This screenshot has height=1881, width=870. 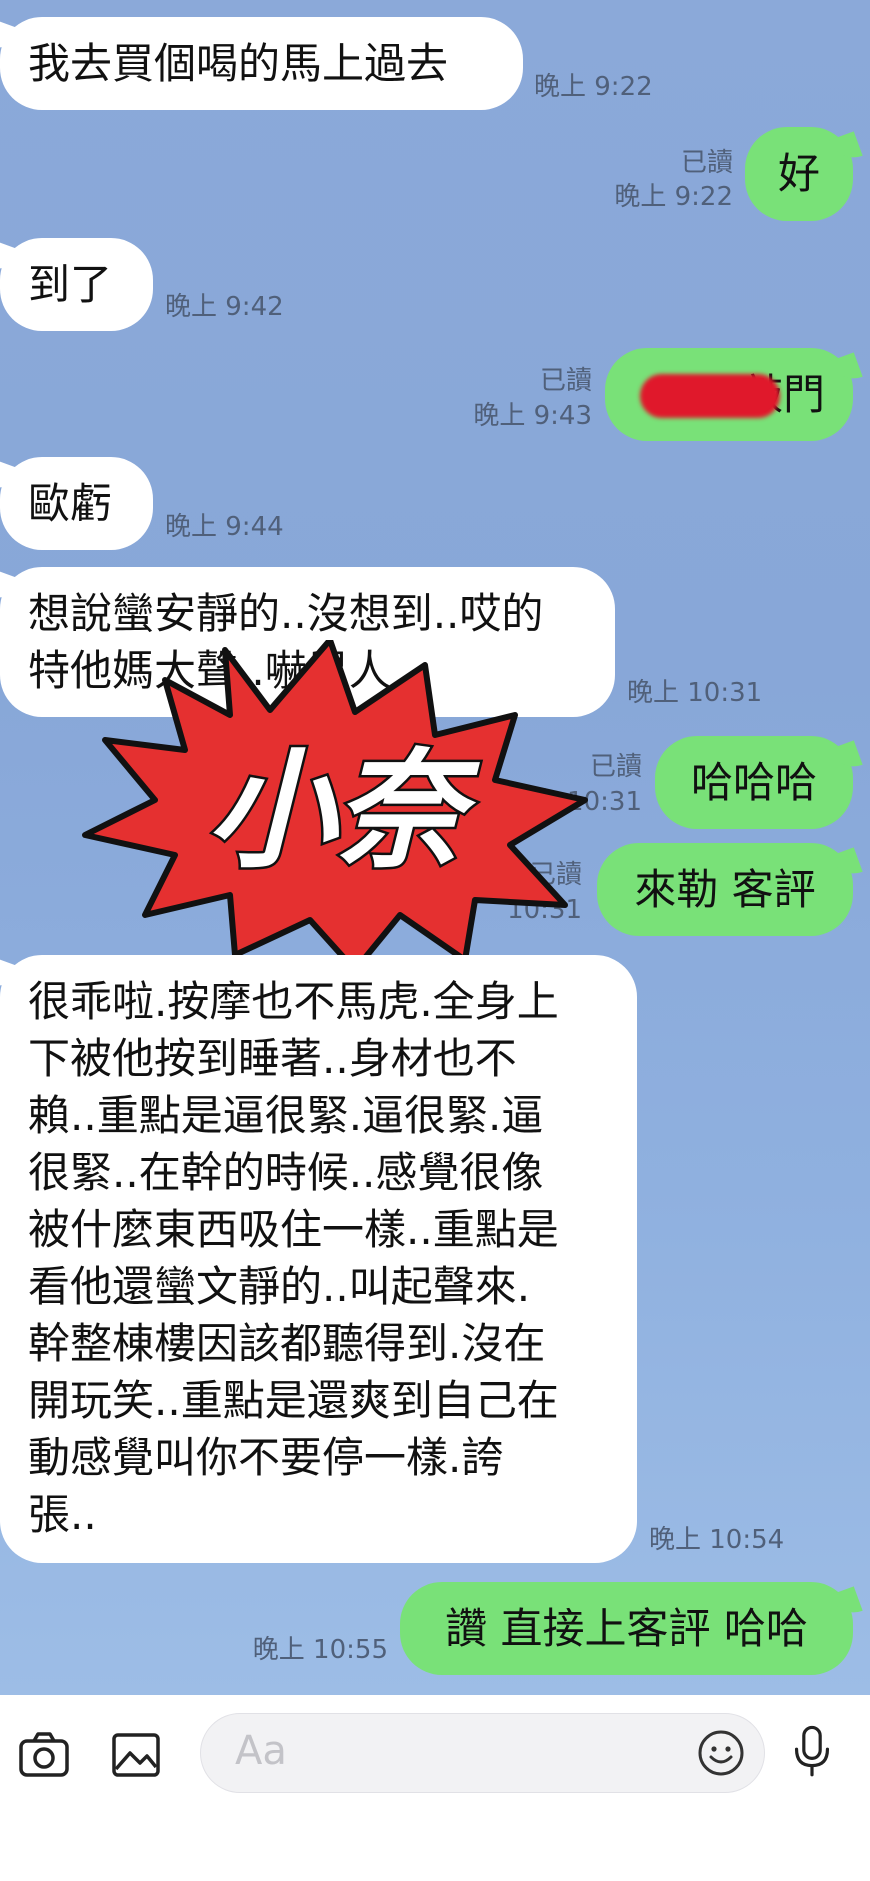 I want to click on message-text: 讚 直接上客評 哈哈, so click(x=626, y=1628).